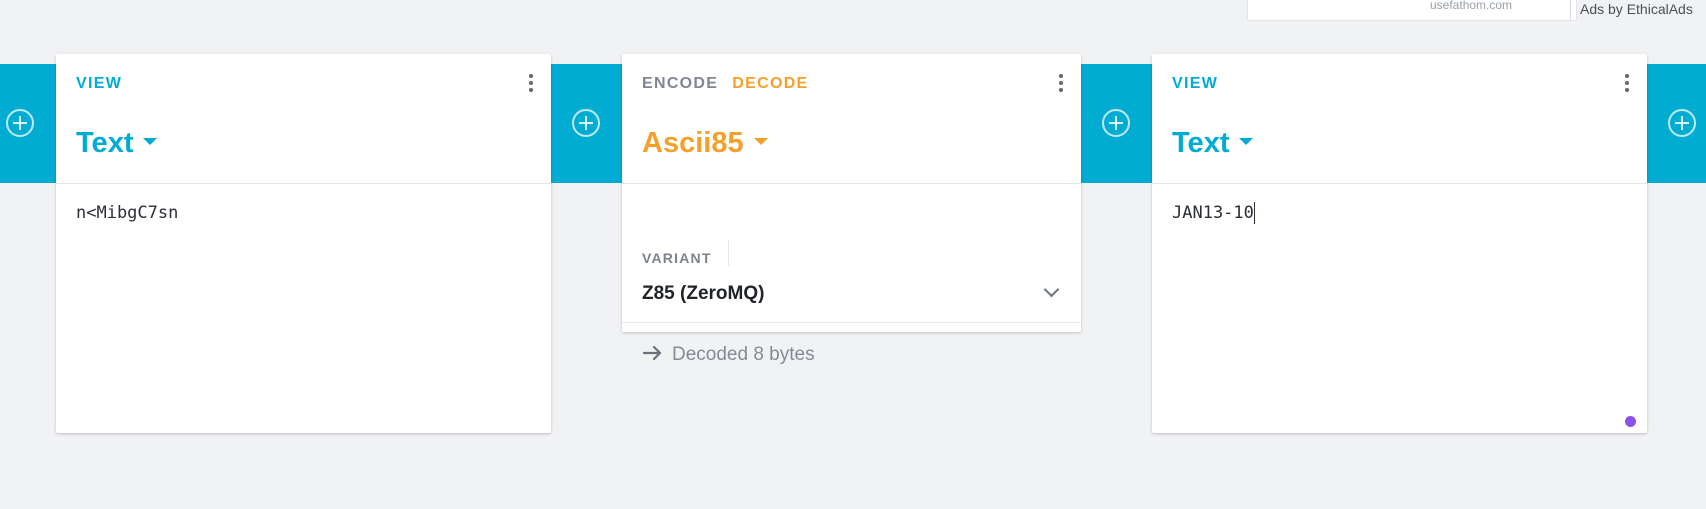 Image resolution: width=1706 pixels, height=509 pixels. I want to click on codec-label: Ascii85, so click(693, 143).